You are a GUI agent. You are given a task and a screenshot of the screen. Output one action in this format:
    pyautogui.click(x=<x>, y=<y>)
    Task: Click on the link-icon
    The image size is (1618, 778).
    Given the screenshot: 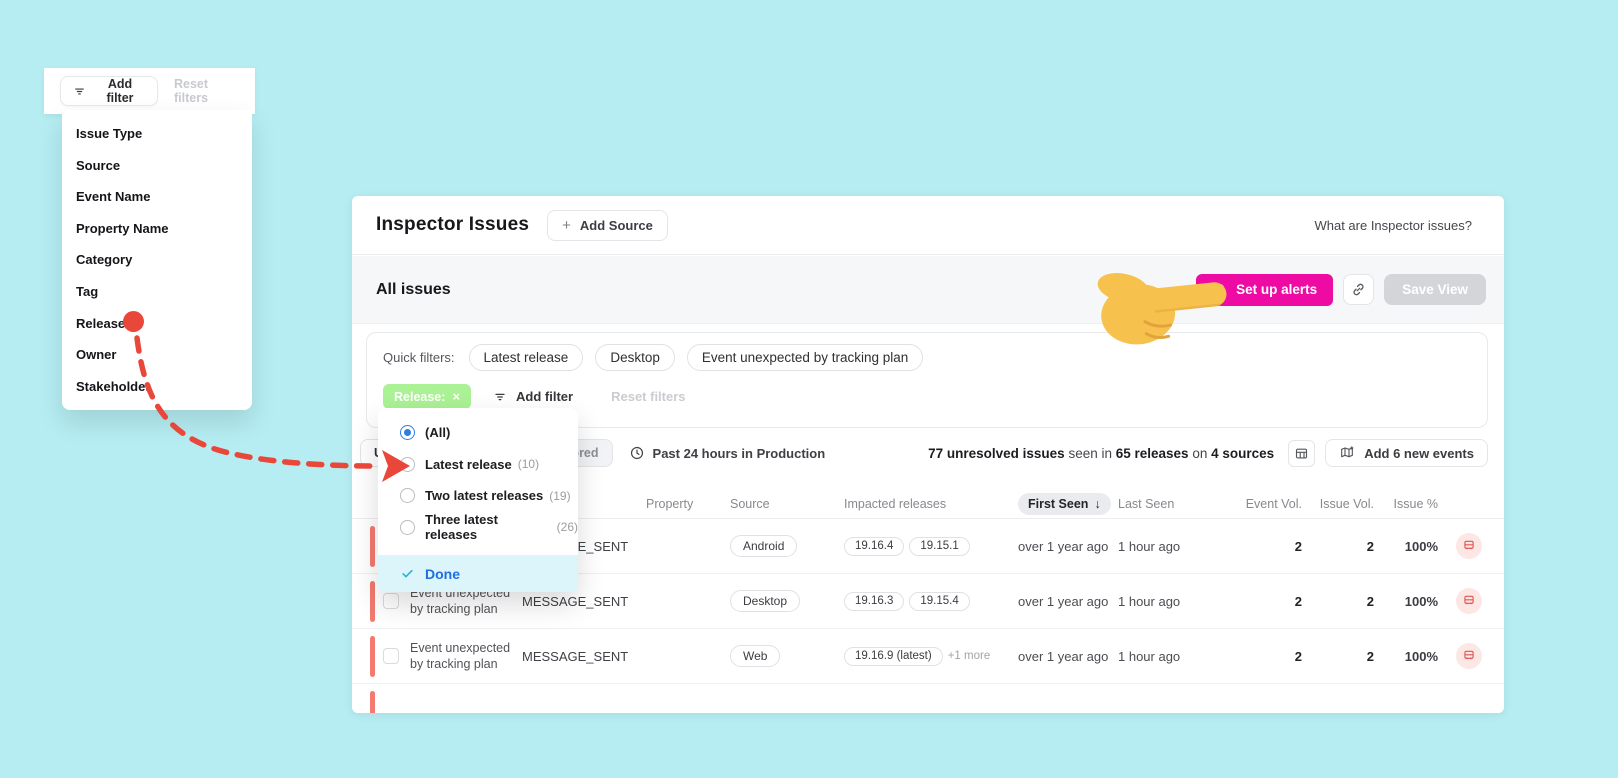 What is the action you would take?
    pyautogui.click(x=1358, y=289)
    